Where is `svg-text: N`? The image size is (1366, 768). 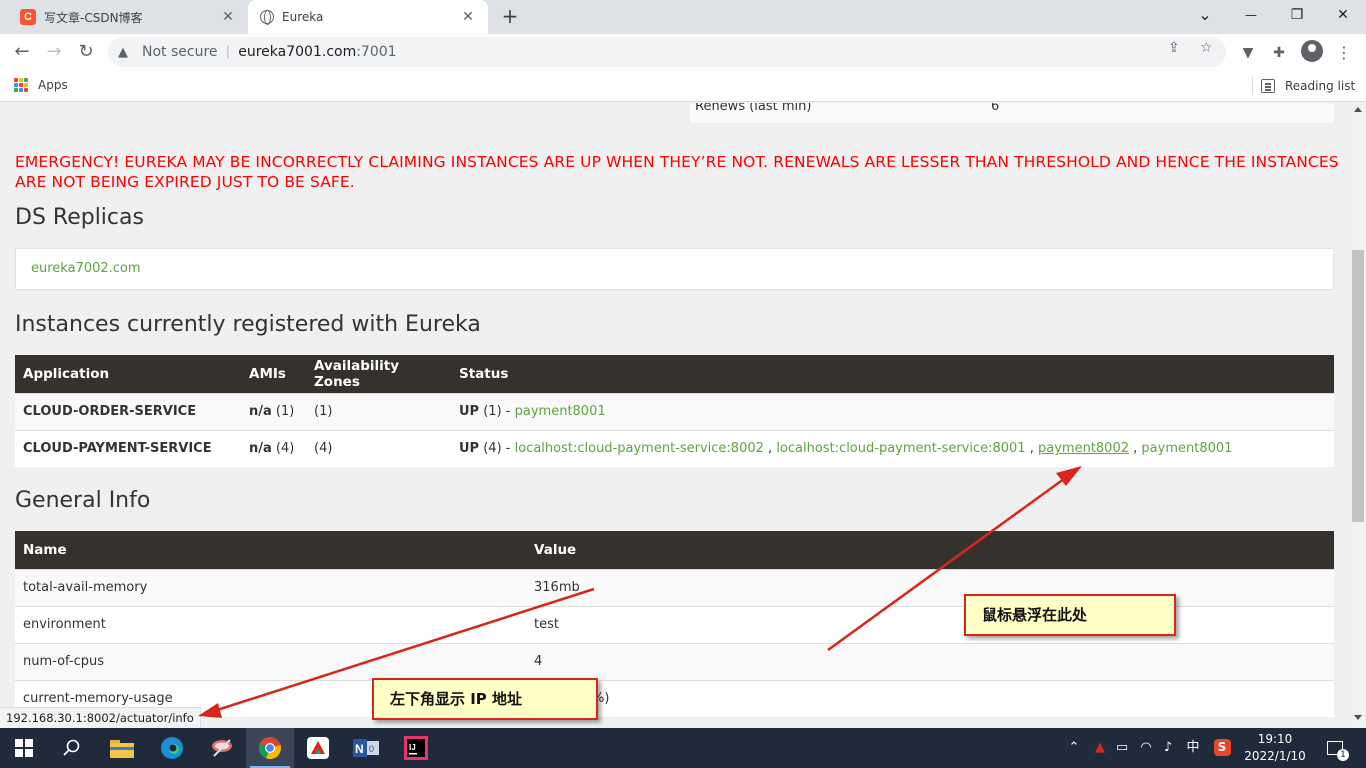
svg-text: N is located at coordinates (359, 749).